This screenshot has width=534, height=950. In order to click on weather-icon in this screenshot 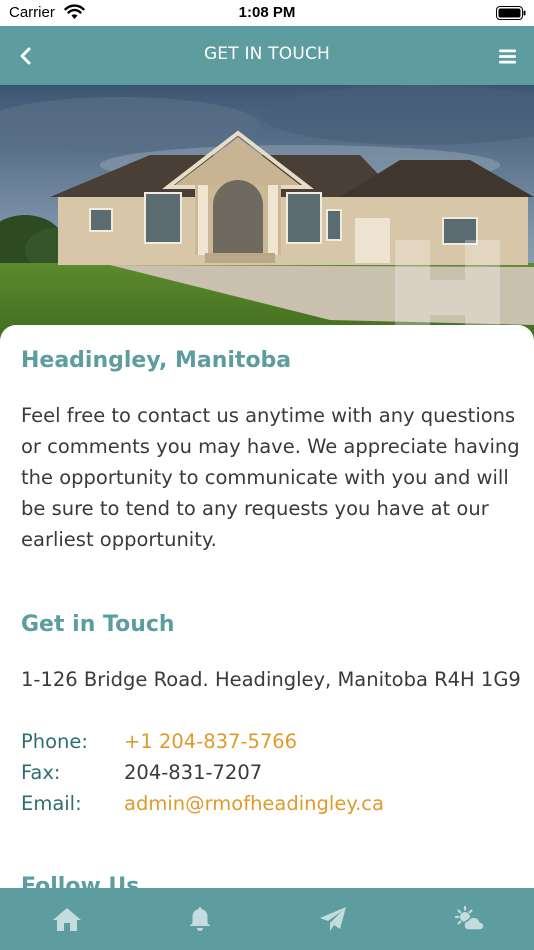, I will do `click(469, 918)`.